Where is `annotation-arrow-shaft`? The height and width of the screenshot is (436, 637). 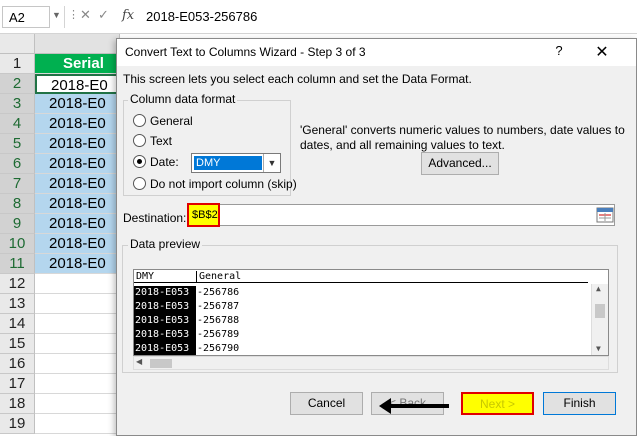
annotation-arrow-shaft is located at coordinates (418, 406).